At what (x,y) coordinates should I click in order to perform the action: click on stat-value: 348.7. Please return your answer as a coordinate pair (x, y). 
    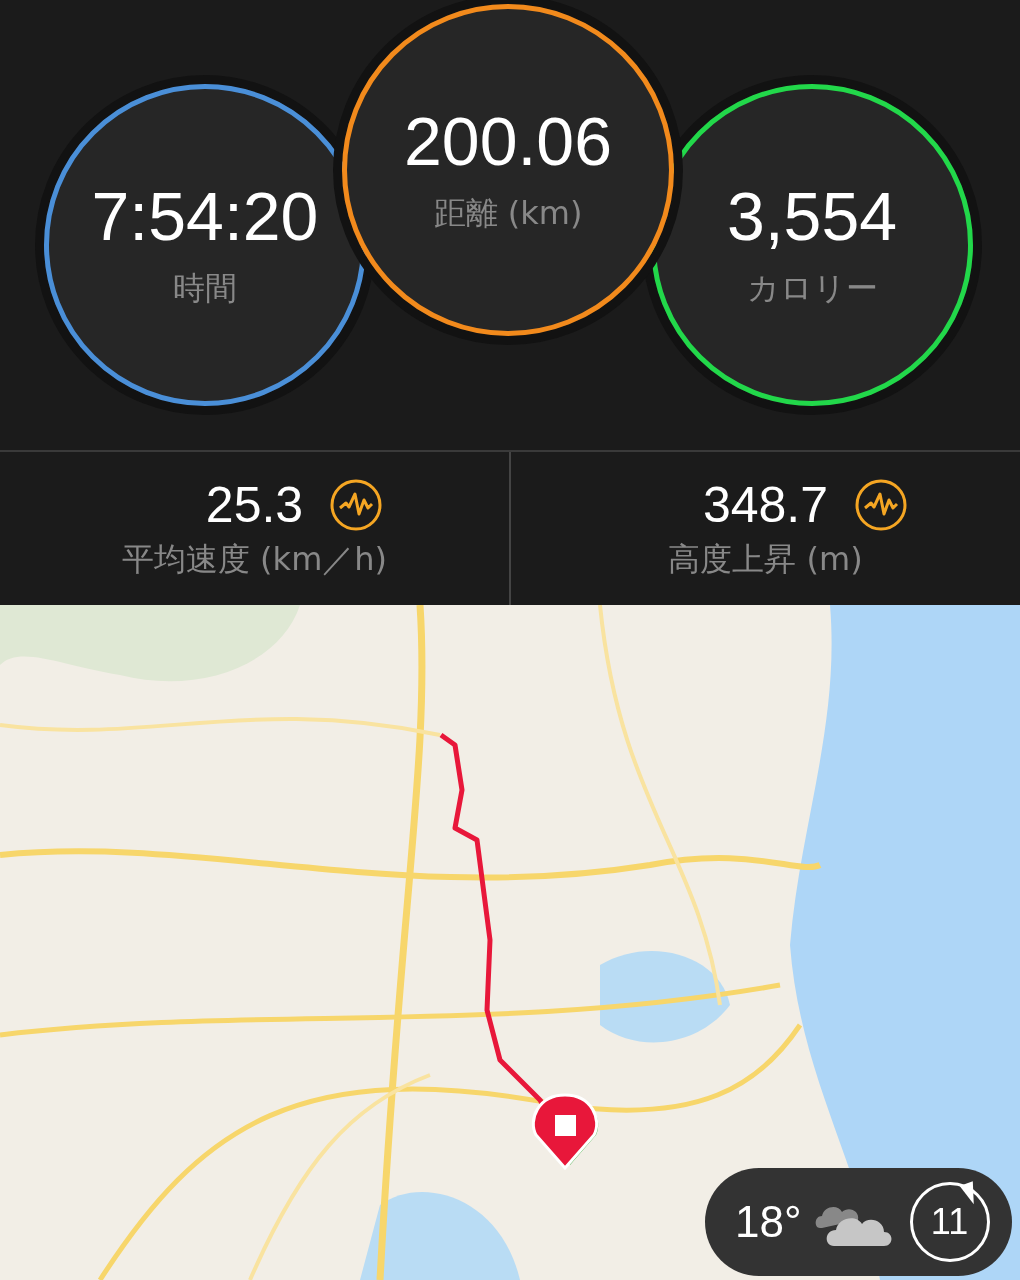
    Looking at the image, I should click on (765, 504).